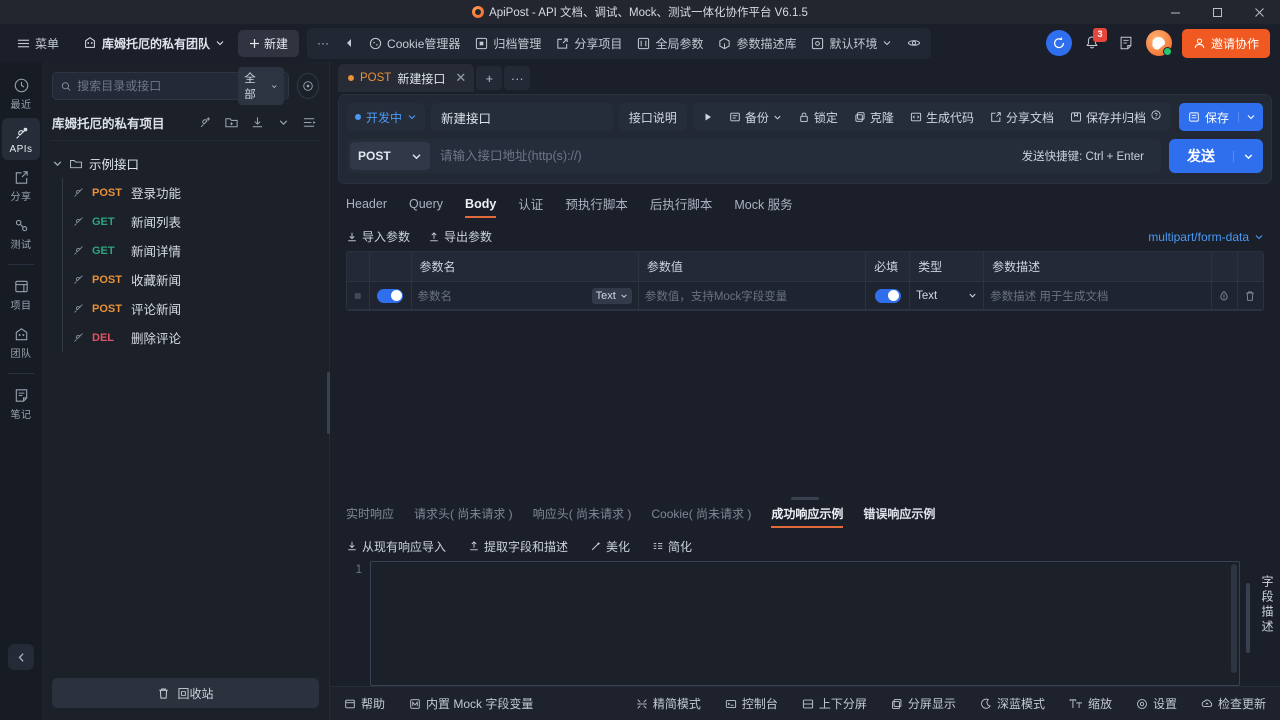  I want to click on code-scrollbar-thumb, so click(1234, 618).